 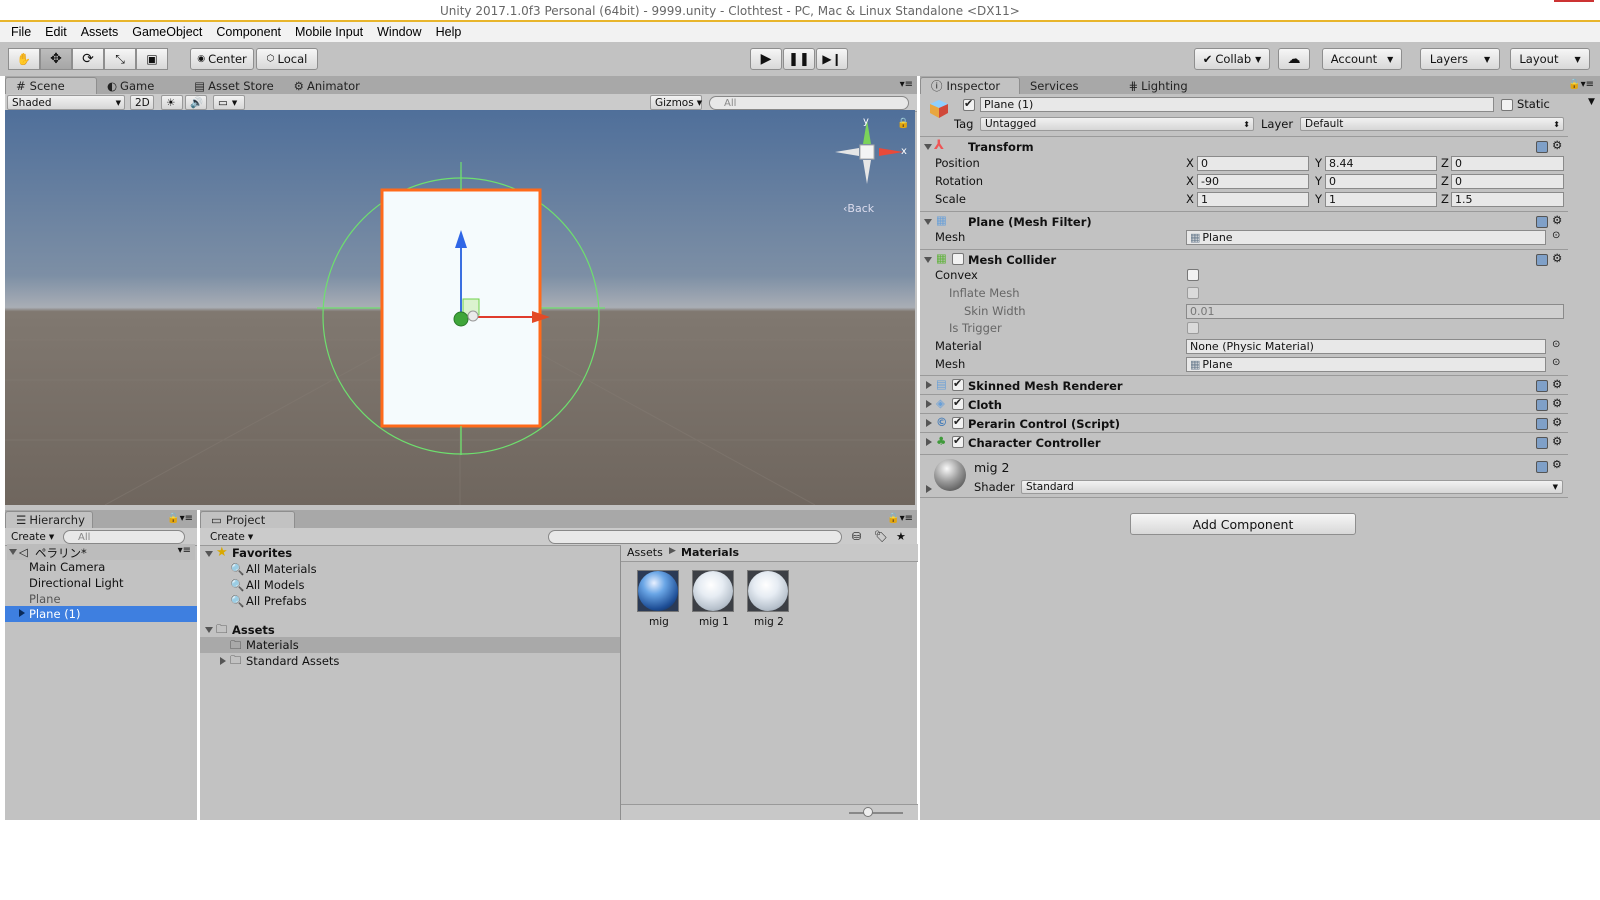 What do you see at coordinates (76, 583) in the screenshot?
I see `hierarchy-item: Directional Light` at bounding box center [76, 583].